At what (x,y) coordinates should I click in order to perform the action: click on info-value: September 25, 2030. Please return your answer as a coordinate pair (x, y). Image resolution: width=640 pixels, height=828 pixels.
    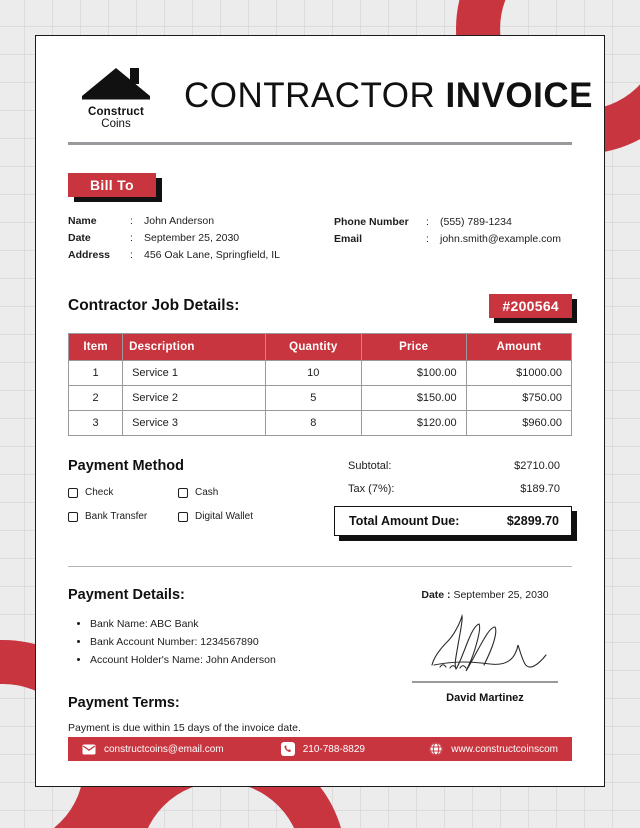
    Looking at the image, I should click on (192, 238).